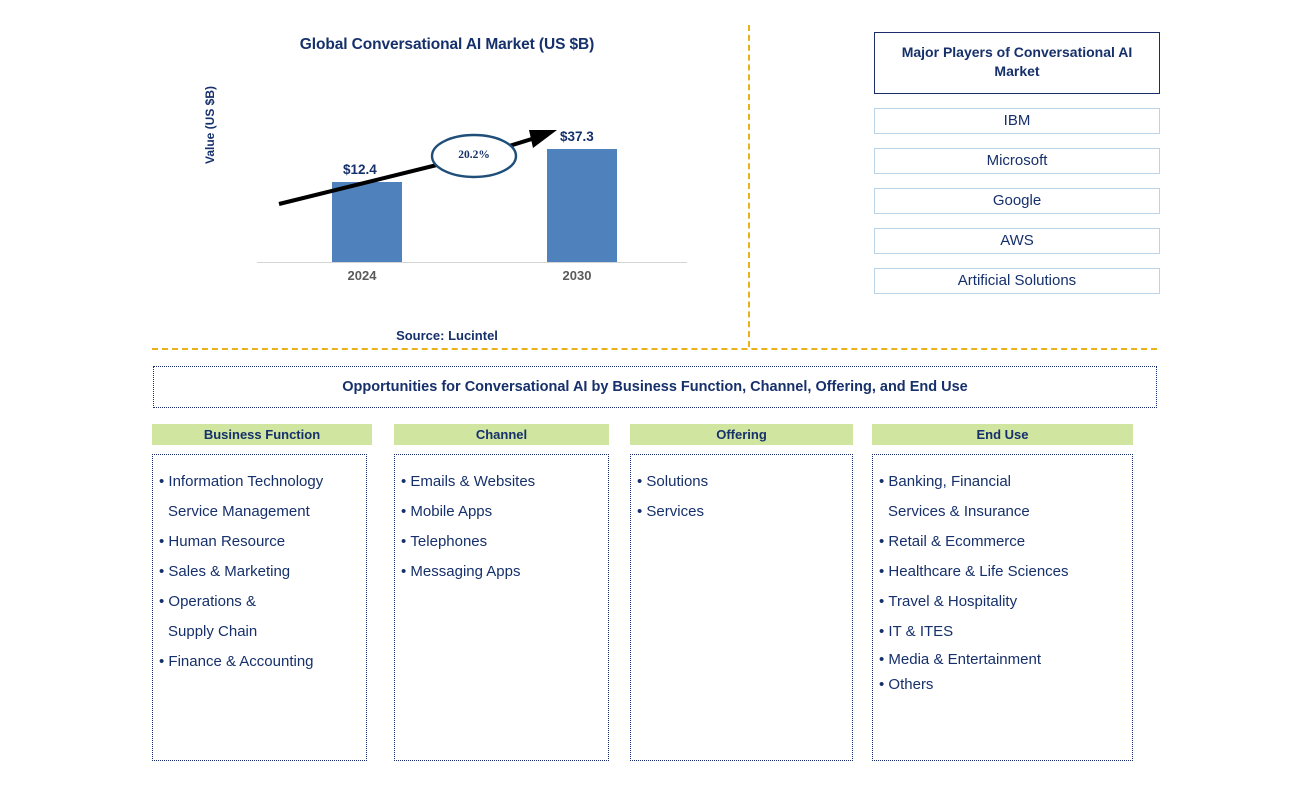 This screenshot has height=799, width=1304. What do you see at coordinates (362, 275) in the screenshot?
I see `x-tick-2024: 2024` at bounding box center [362, 275].